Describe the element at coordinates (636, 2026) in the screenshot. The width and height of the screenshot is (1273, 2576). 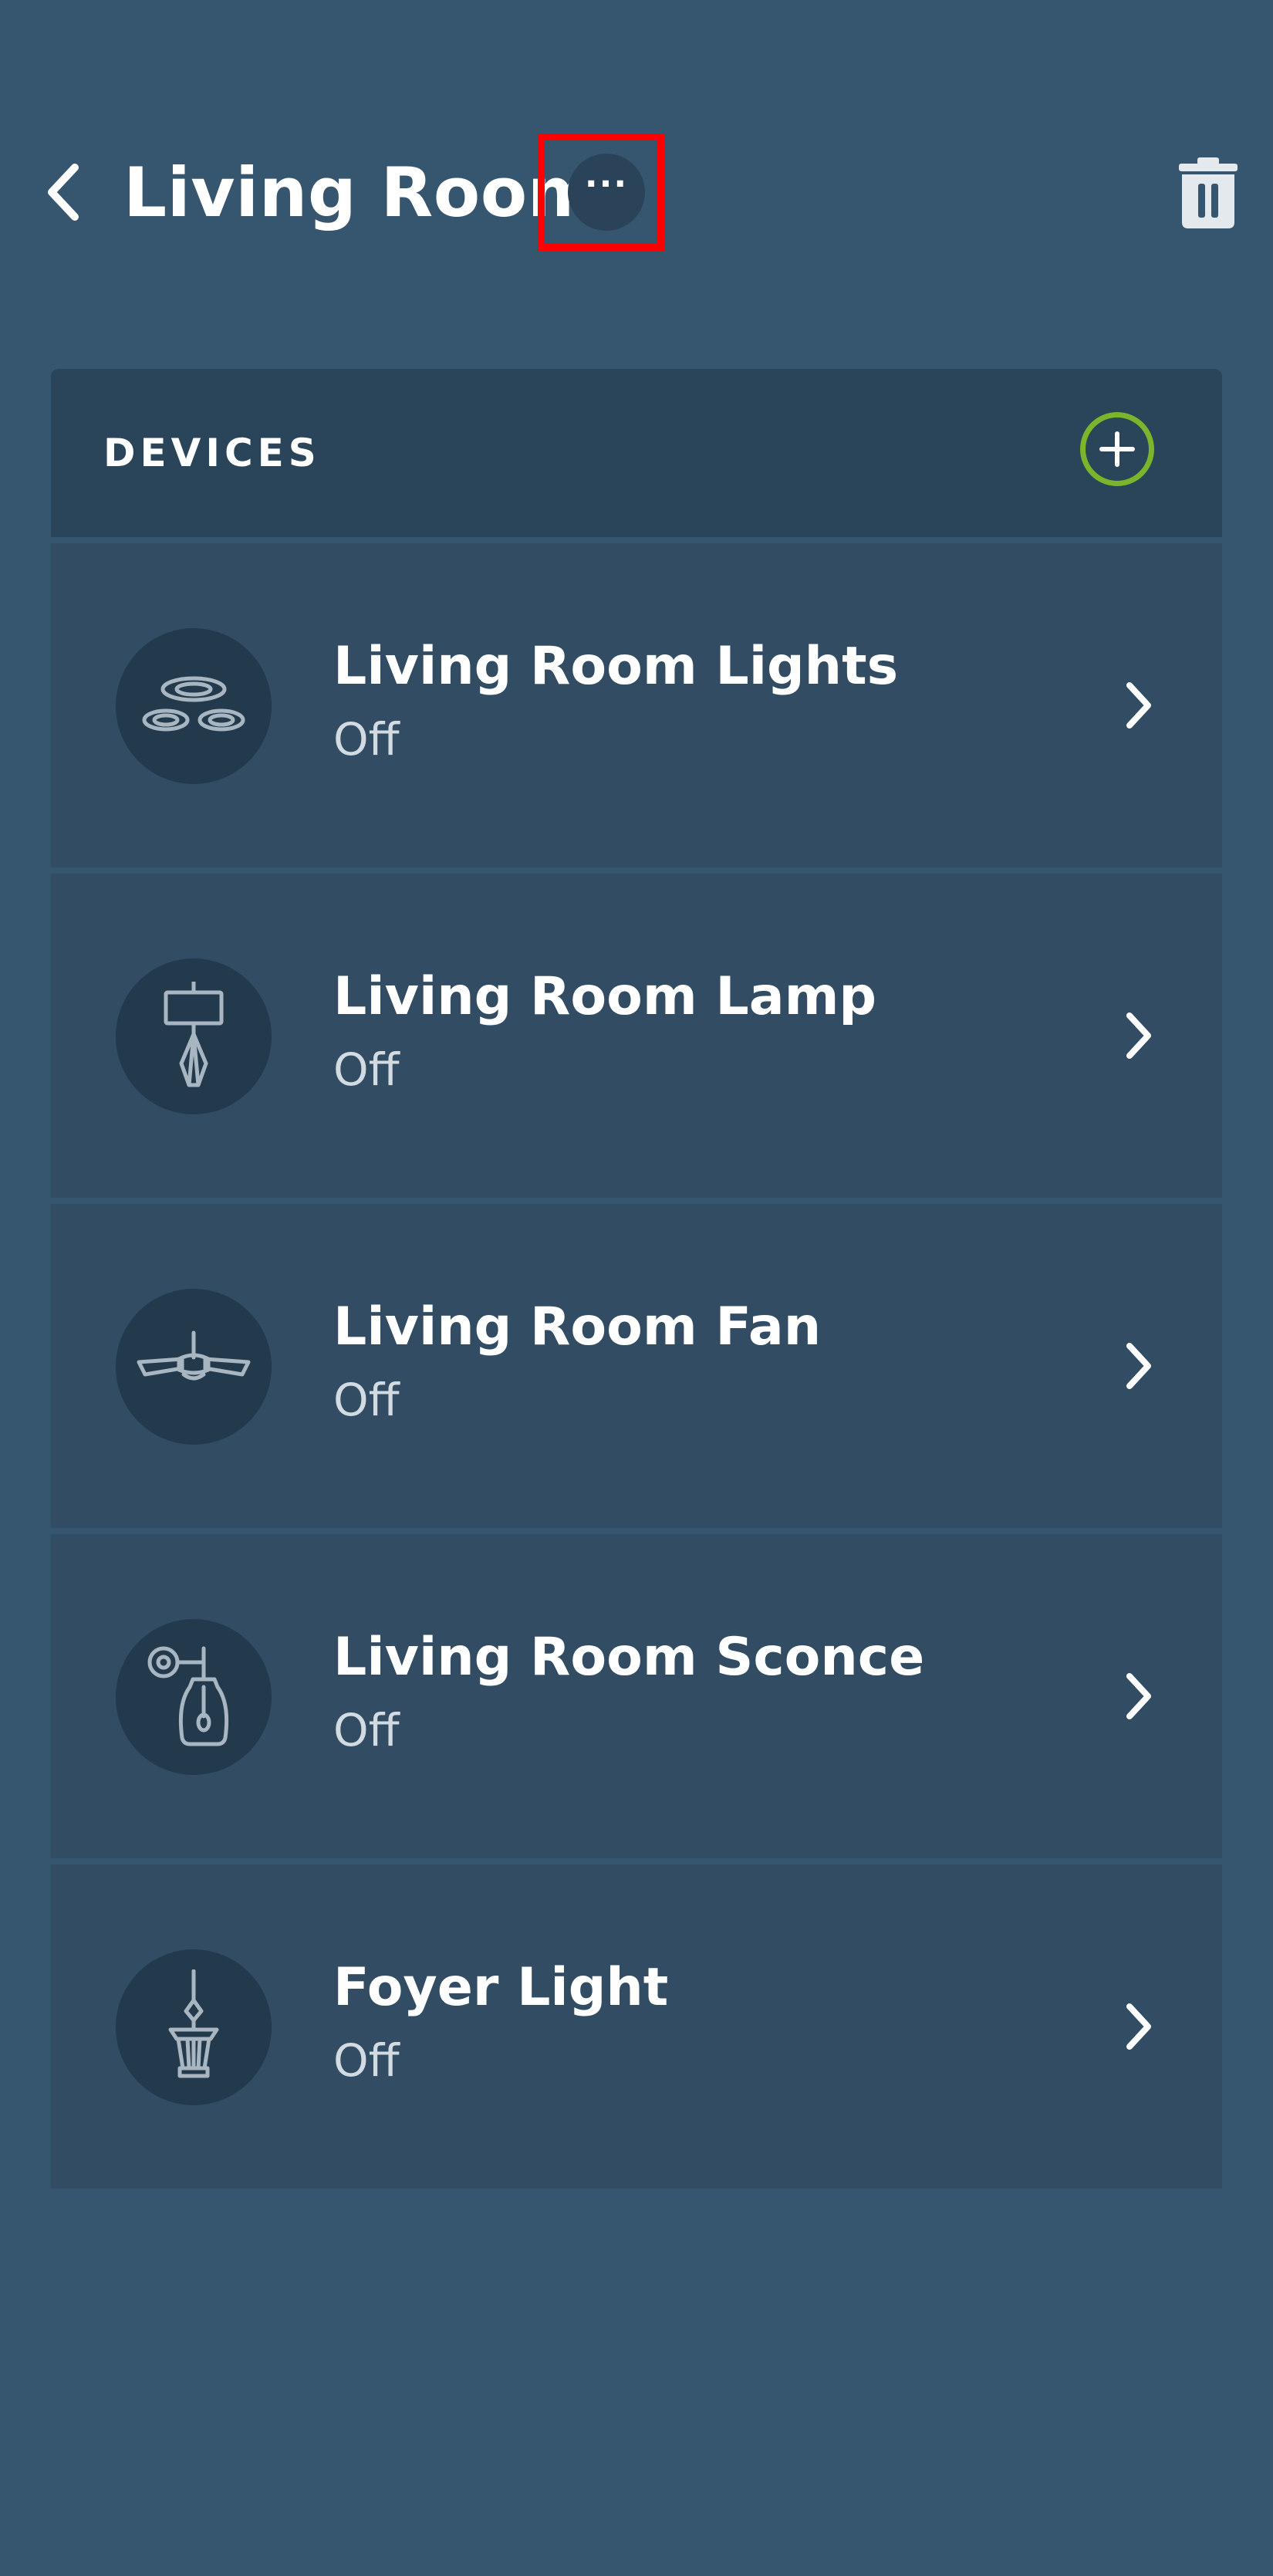
I see `device-row-foyer-light: Foyer Light Off` at that location.